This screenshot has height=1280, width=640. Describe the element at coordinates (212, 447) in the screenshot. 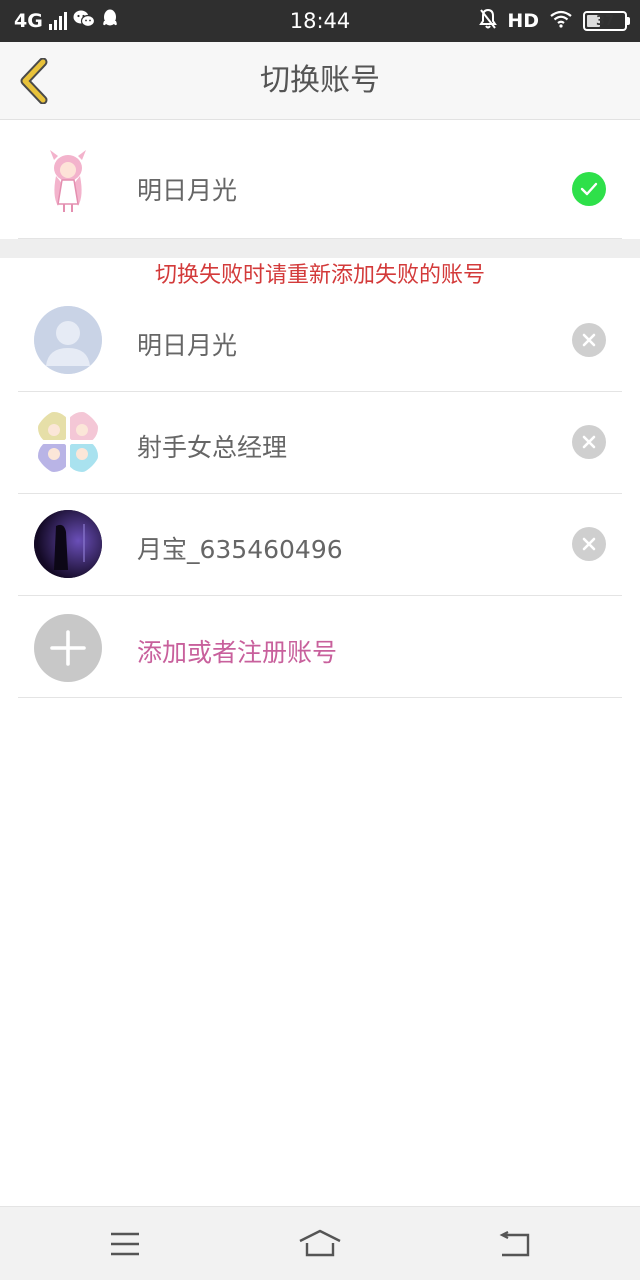

I see `account-name: 射手女总经理` at that location.